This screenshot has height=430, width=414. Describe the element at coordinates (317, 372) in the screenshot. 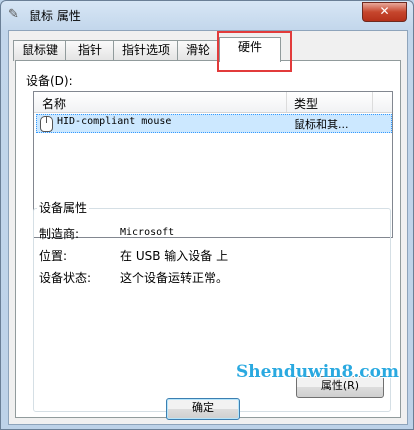

I see `site-watermark: Shenduwin8.com` at that location.